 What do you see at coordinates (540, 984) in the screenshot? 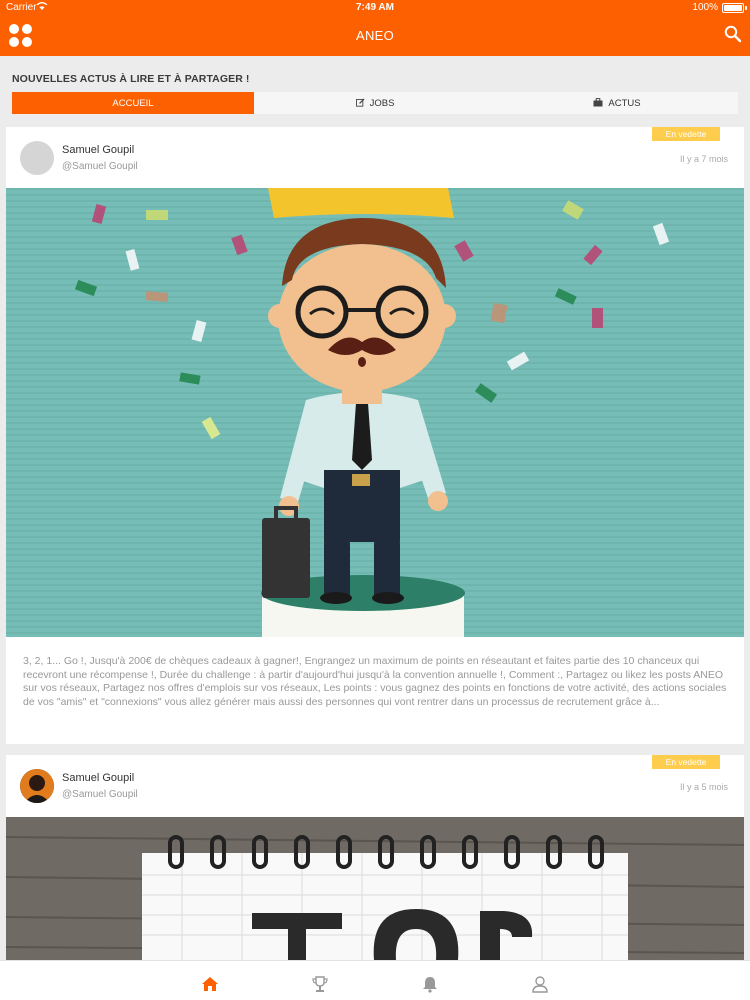
I see `profile-icon` at bounding box center [540, 984].